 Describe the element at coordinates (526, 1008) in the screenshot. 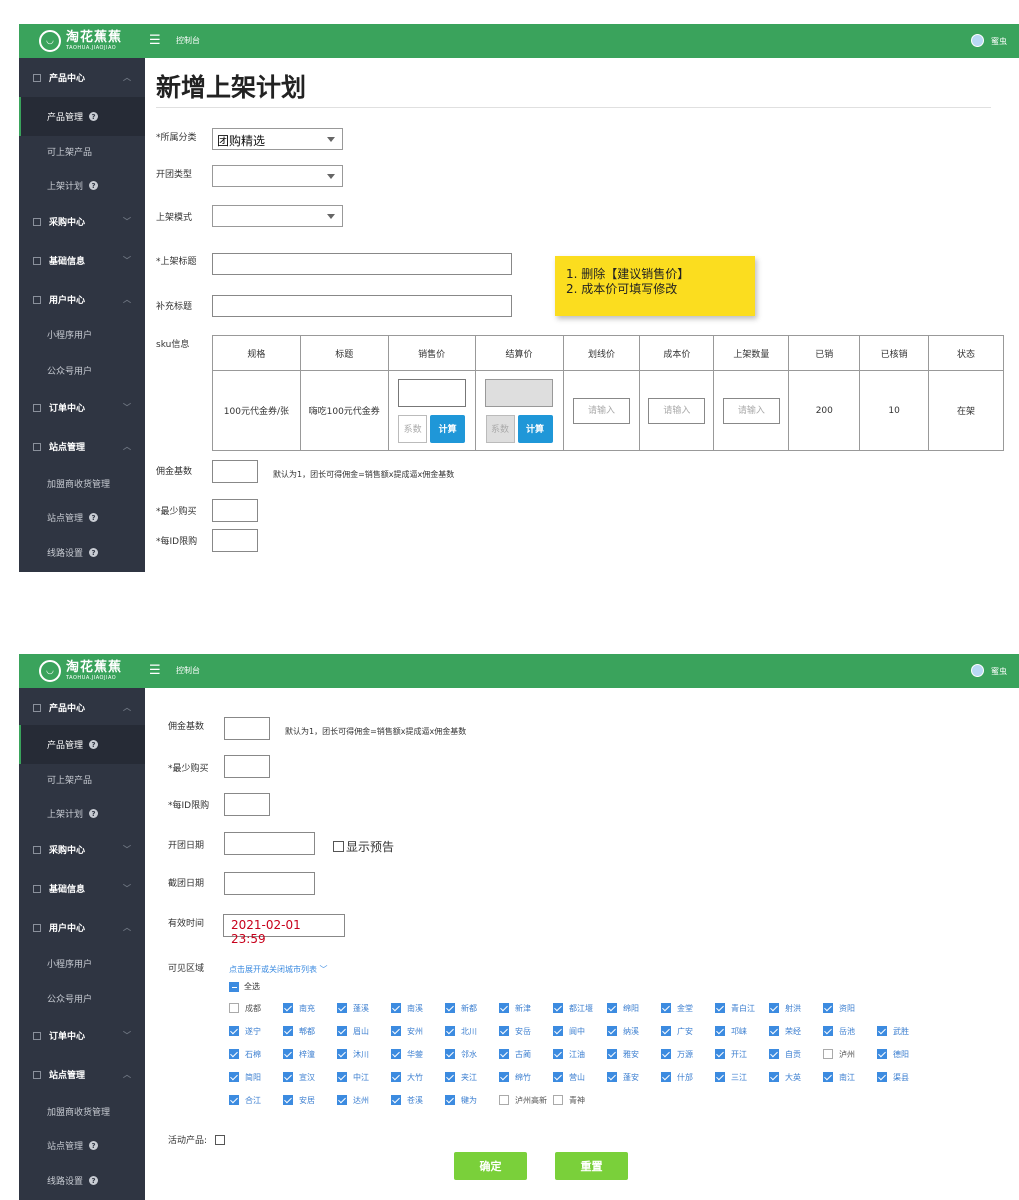

I see `city-option: 新津` at that location.